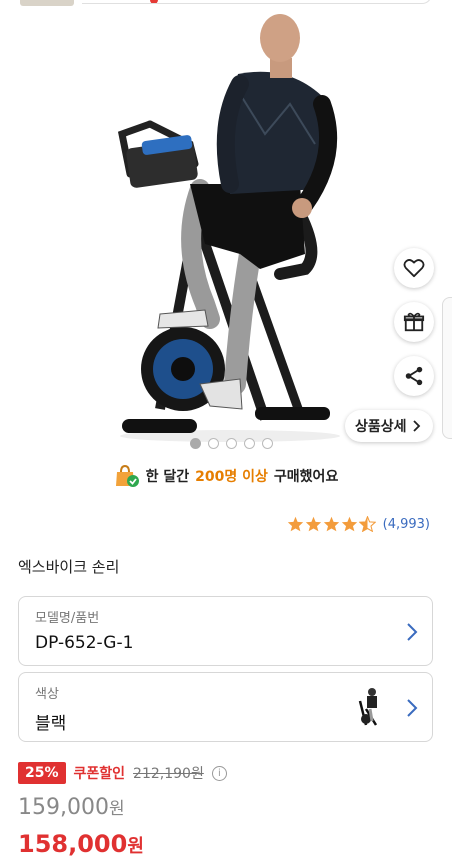  I want to click on discount-badge: 25%, so click(42, 773).